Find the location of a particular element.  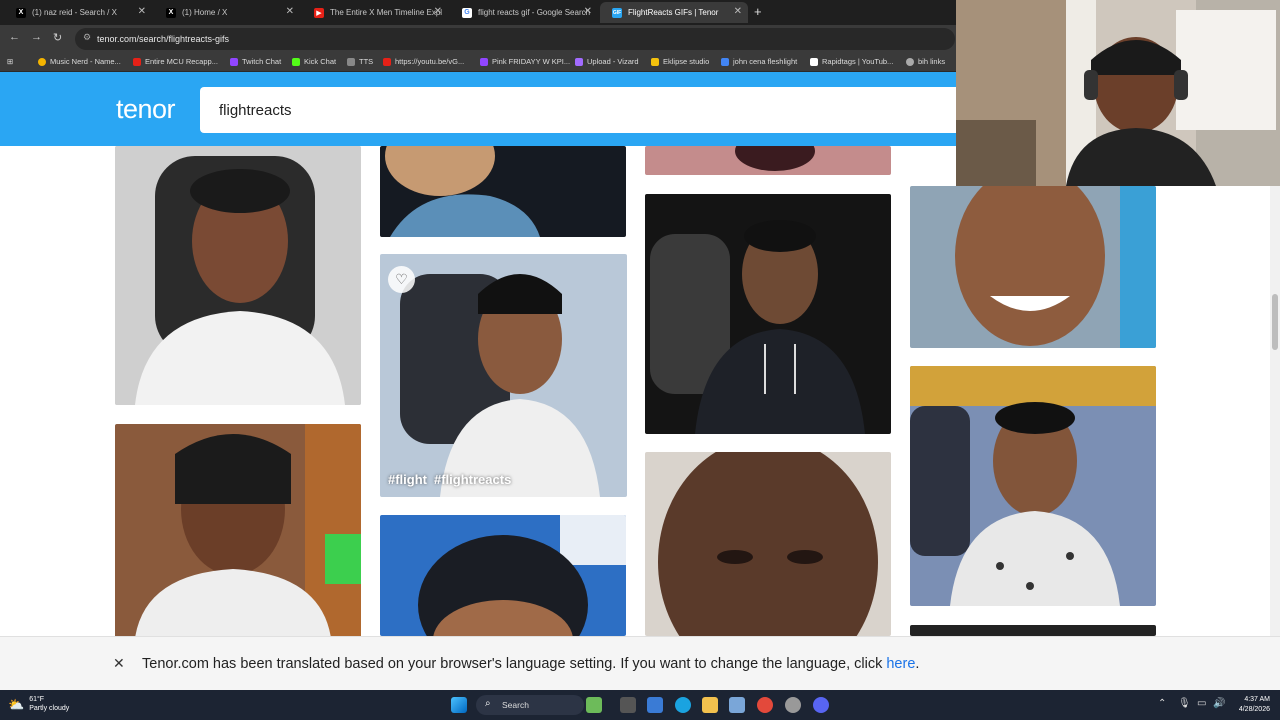

tab-title: flight reacts gif - Google Search is located at coordinates (534, 12).